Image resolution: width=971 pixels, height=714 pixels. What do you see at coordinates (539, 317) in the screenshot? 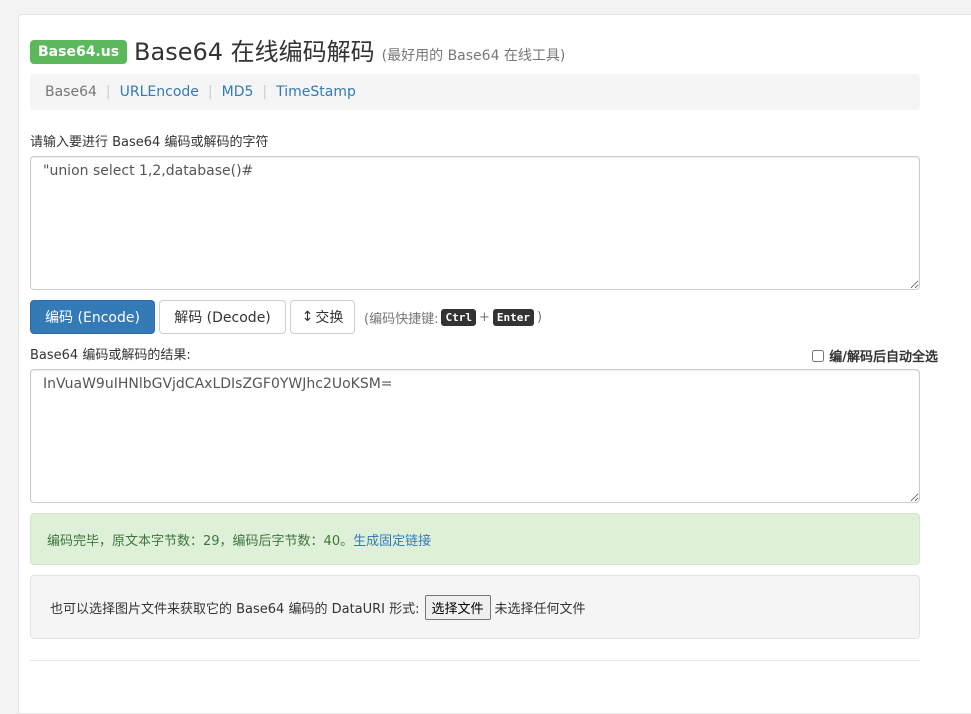
I see `shortcut-hint-suffix: )` at bounding box center [539, 317].